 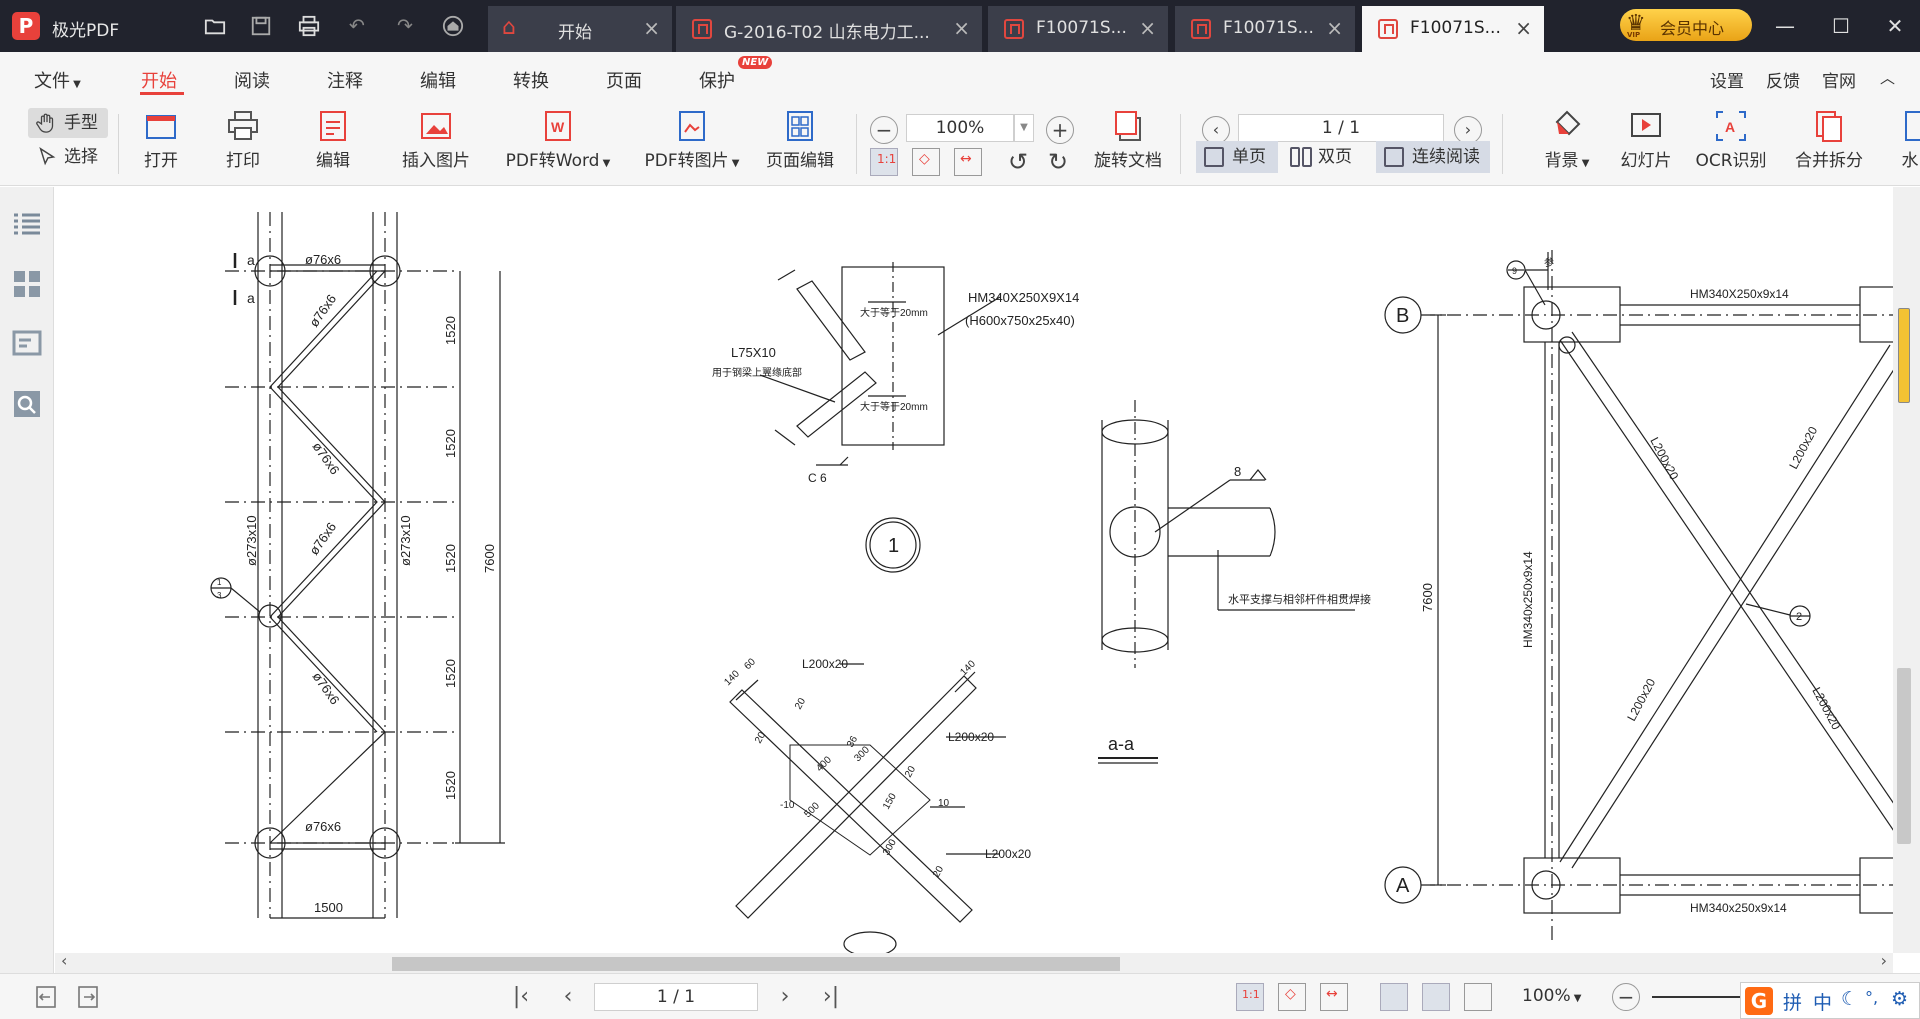 I want to click on zoom-in-button: +, so click(x=1060, y=130).